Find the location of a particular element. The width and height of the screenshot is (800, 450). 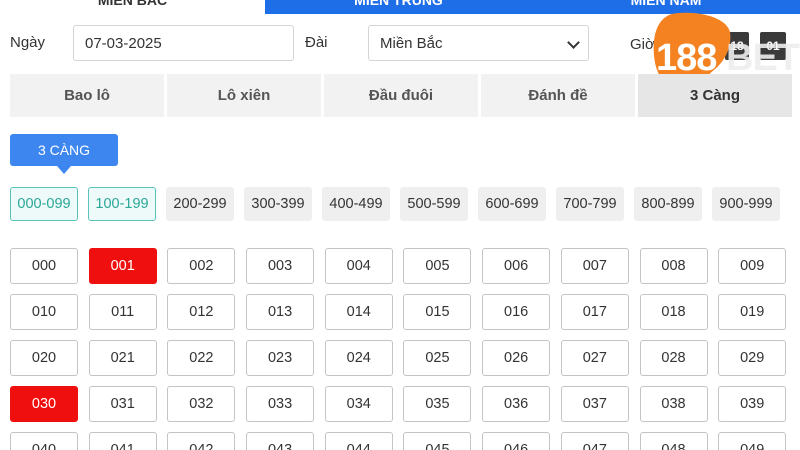

number-cell: 012 is located at coordinates (201, 312).